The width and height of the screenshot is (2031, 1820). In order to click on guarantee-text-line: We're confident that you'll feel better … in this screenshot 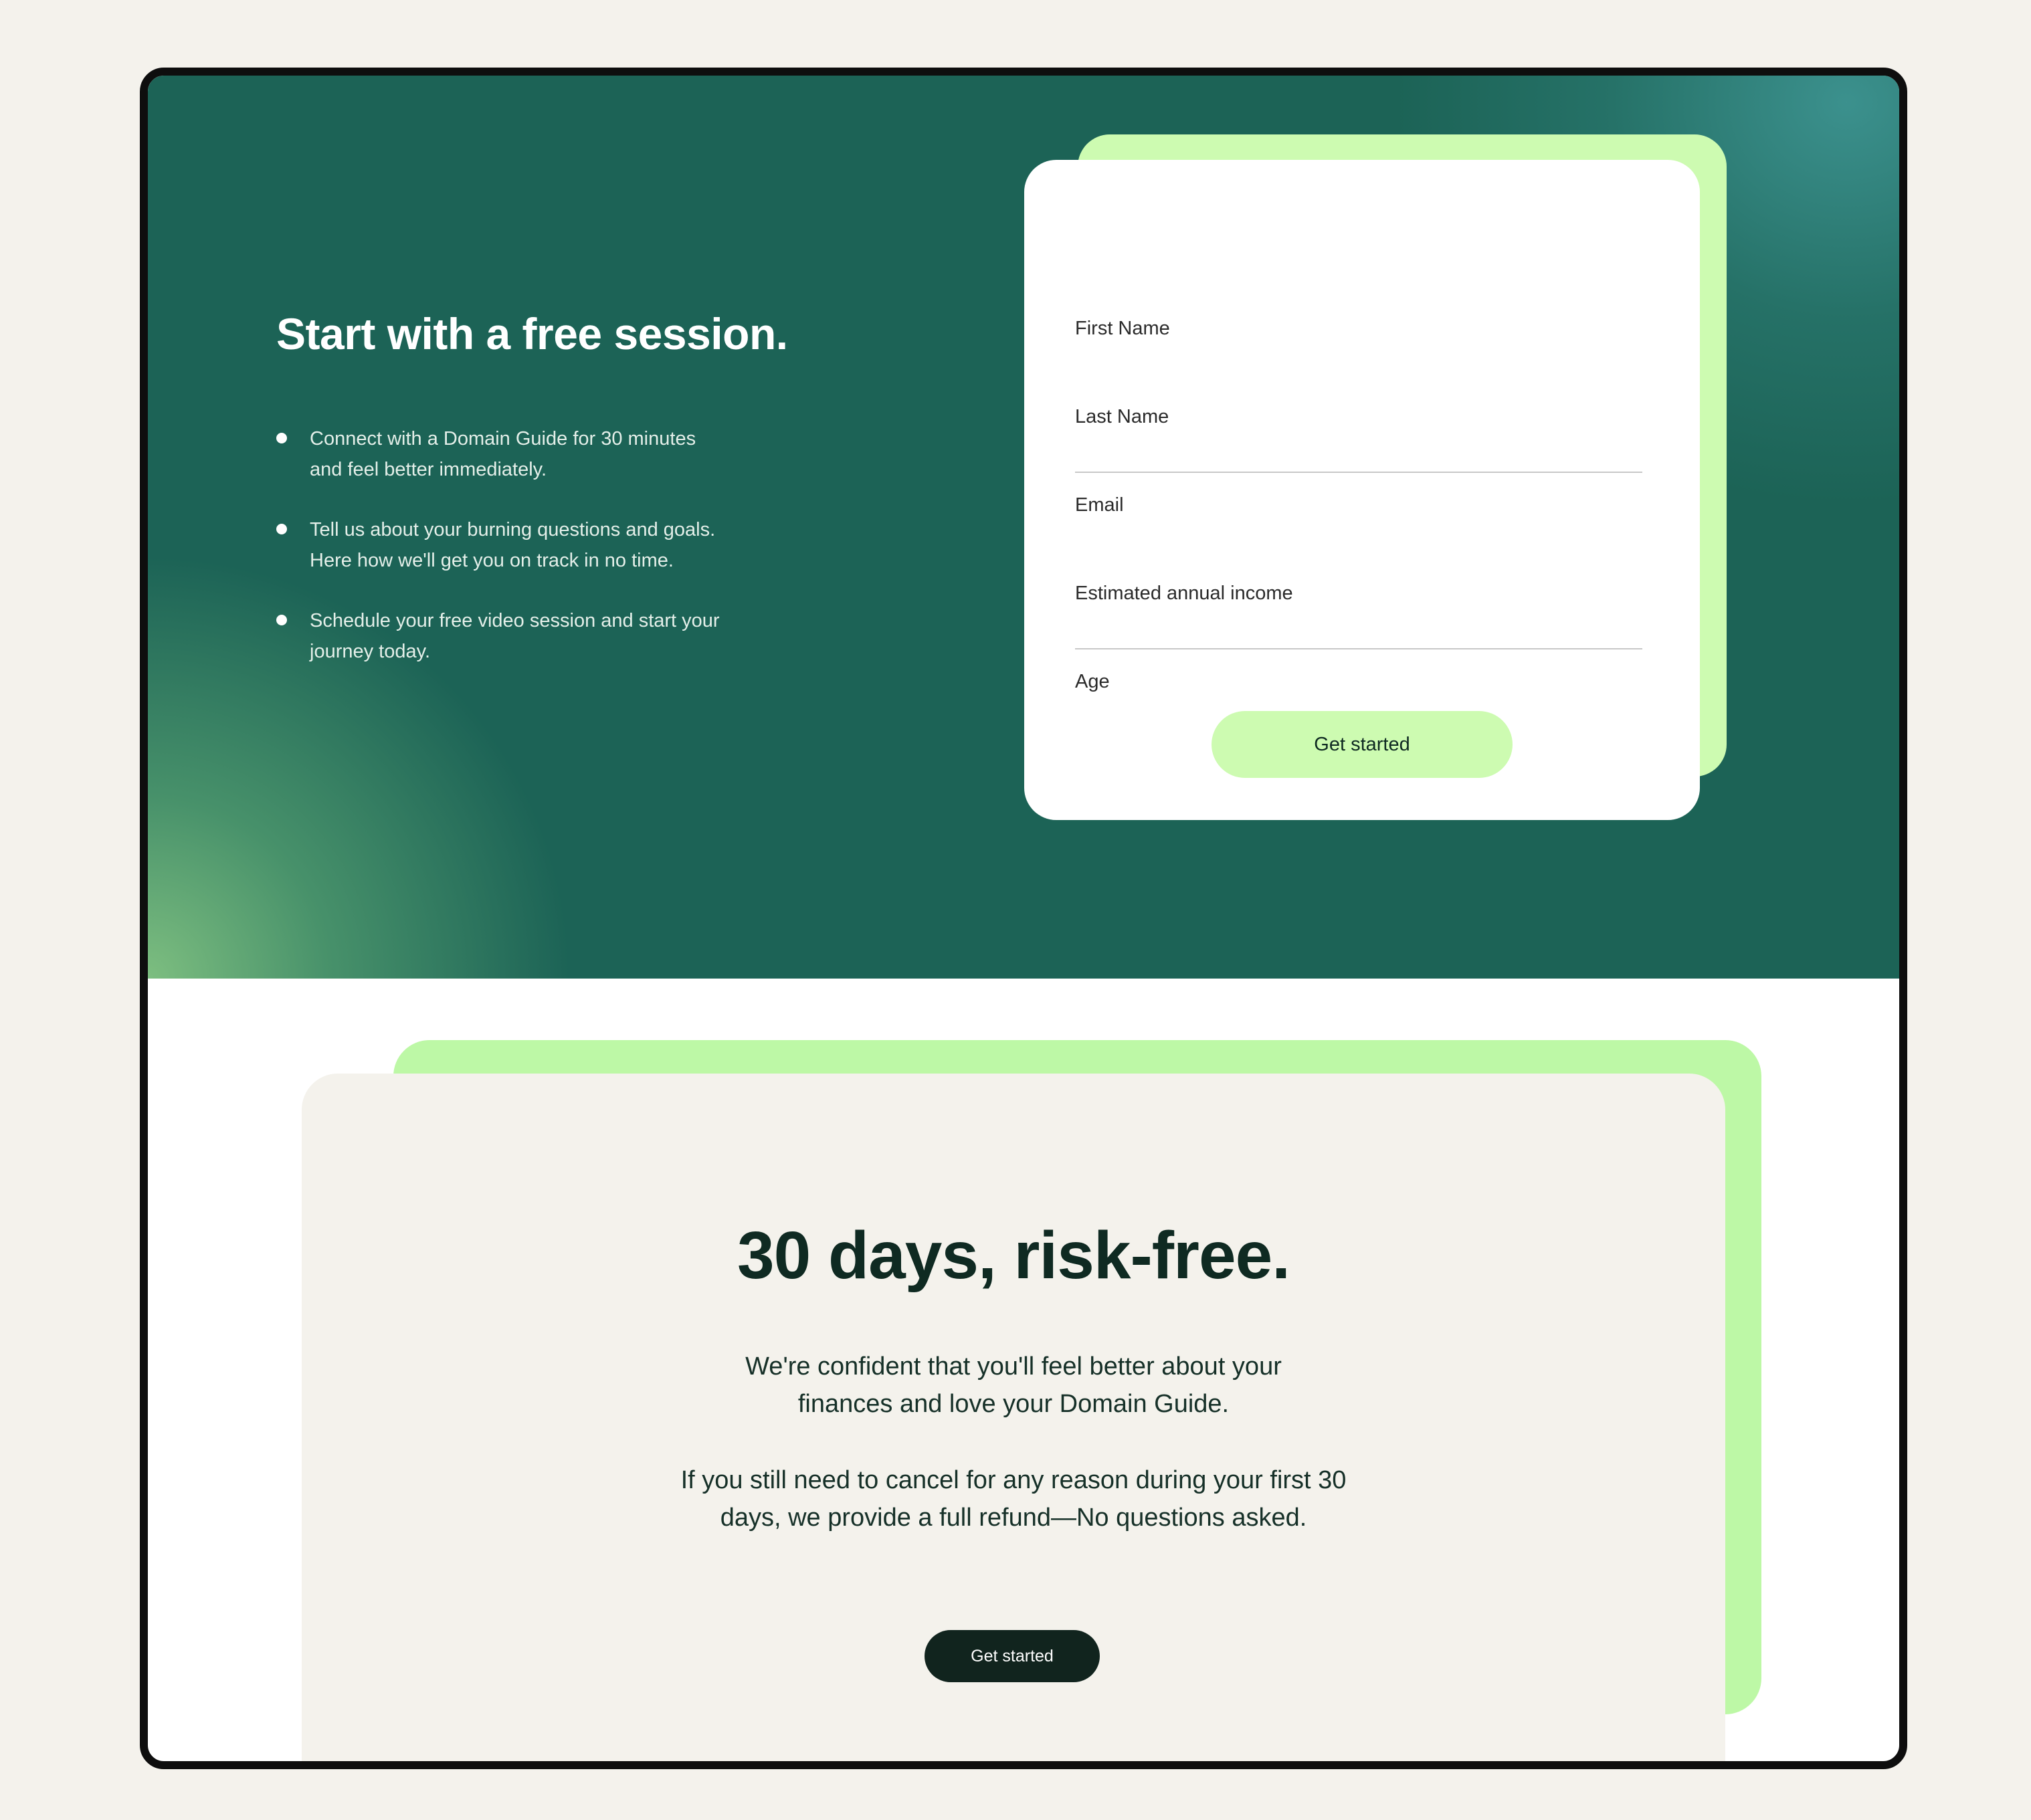, I will do `click(1013, 1367)`.